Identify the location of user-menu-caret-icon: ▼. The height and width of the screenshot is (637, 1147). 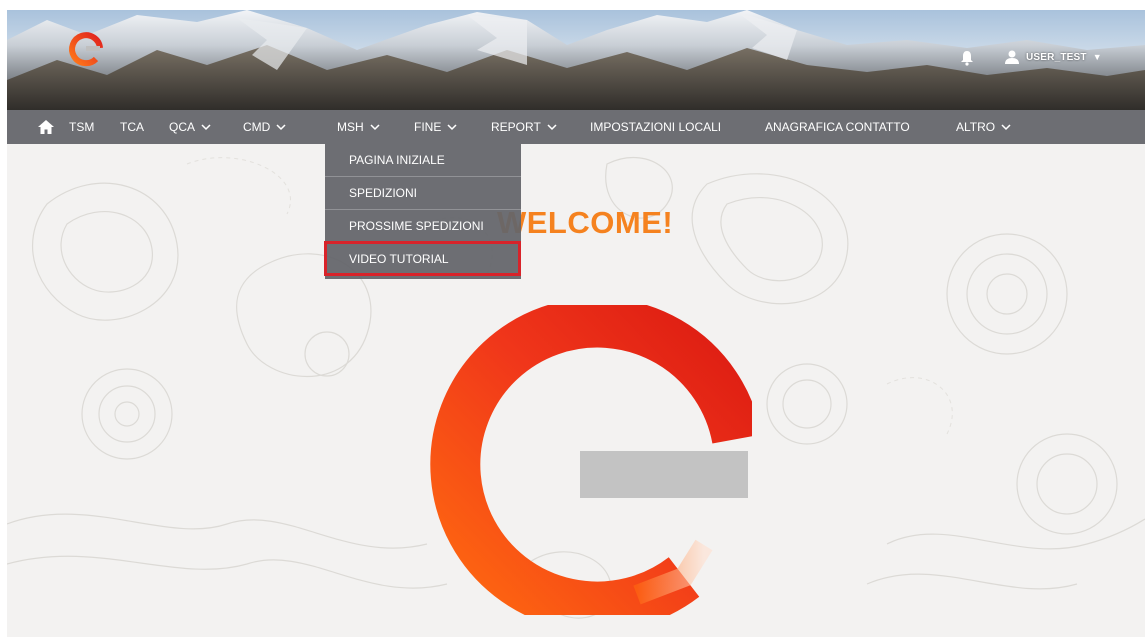
(1097, 57).